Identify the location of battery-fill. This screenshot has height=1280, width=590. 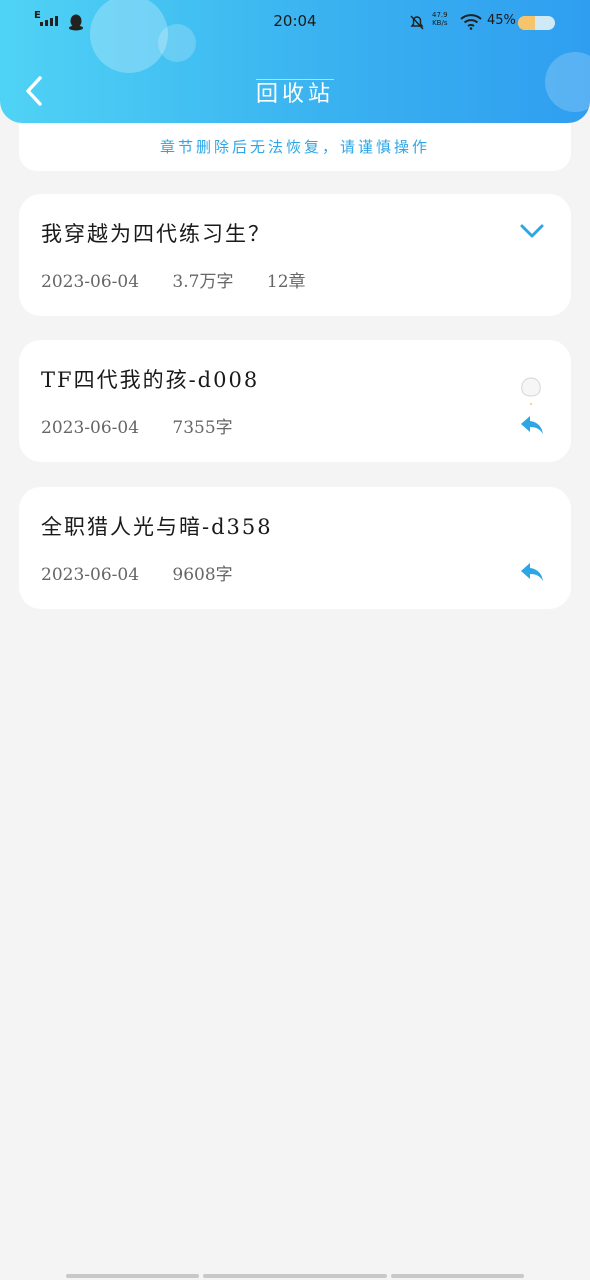
(526, 23).